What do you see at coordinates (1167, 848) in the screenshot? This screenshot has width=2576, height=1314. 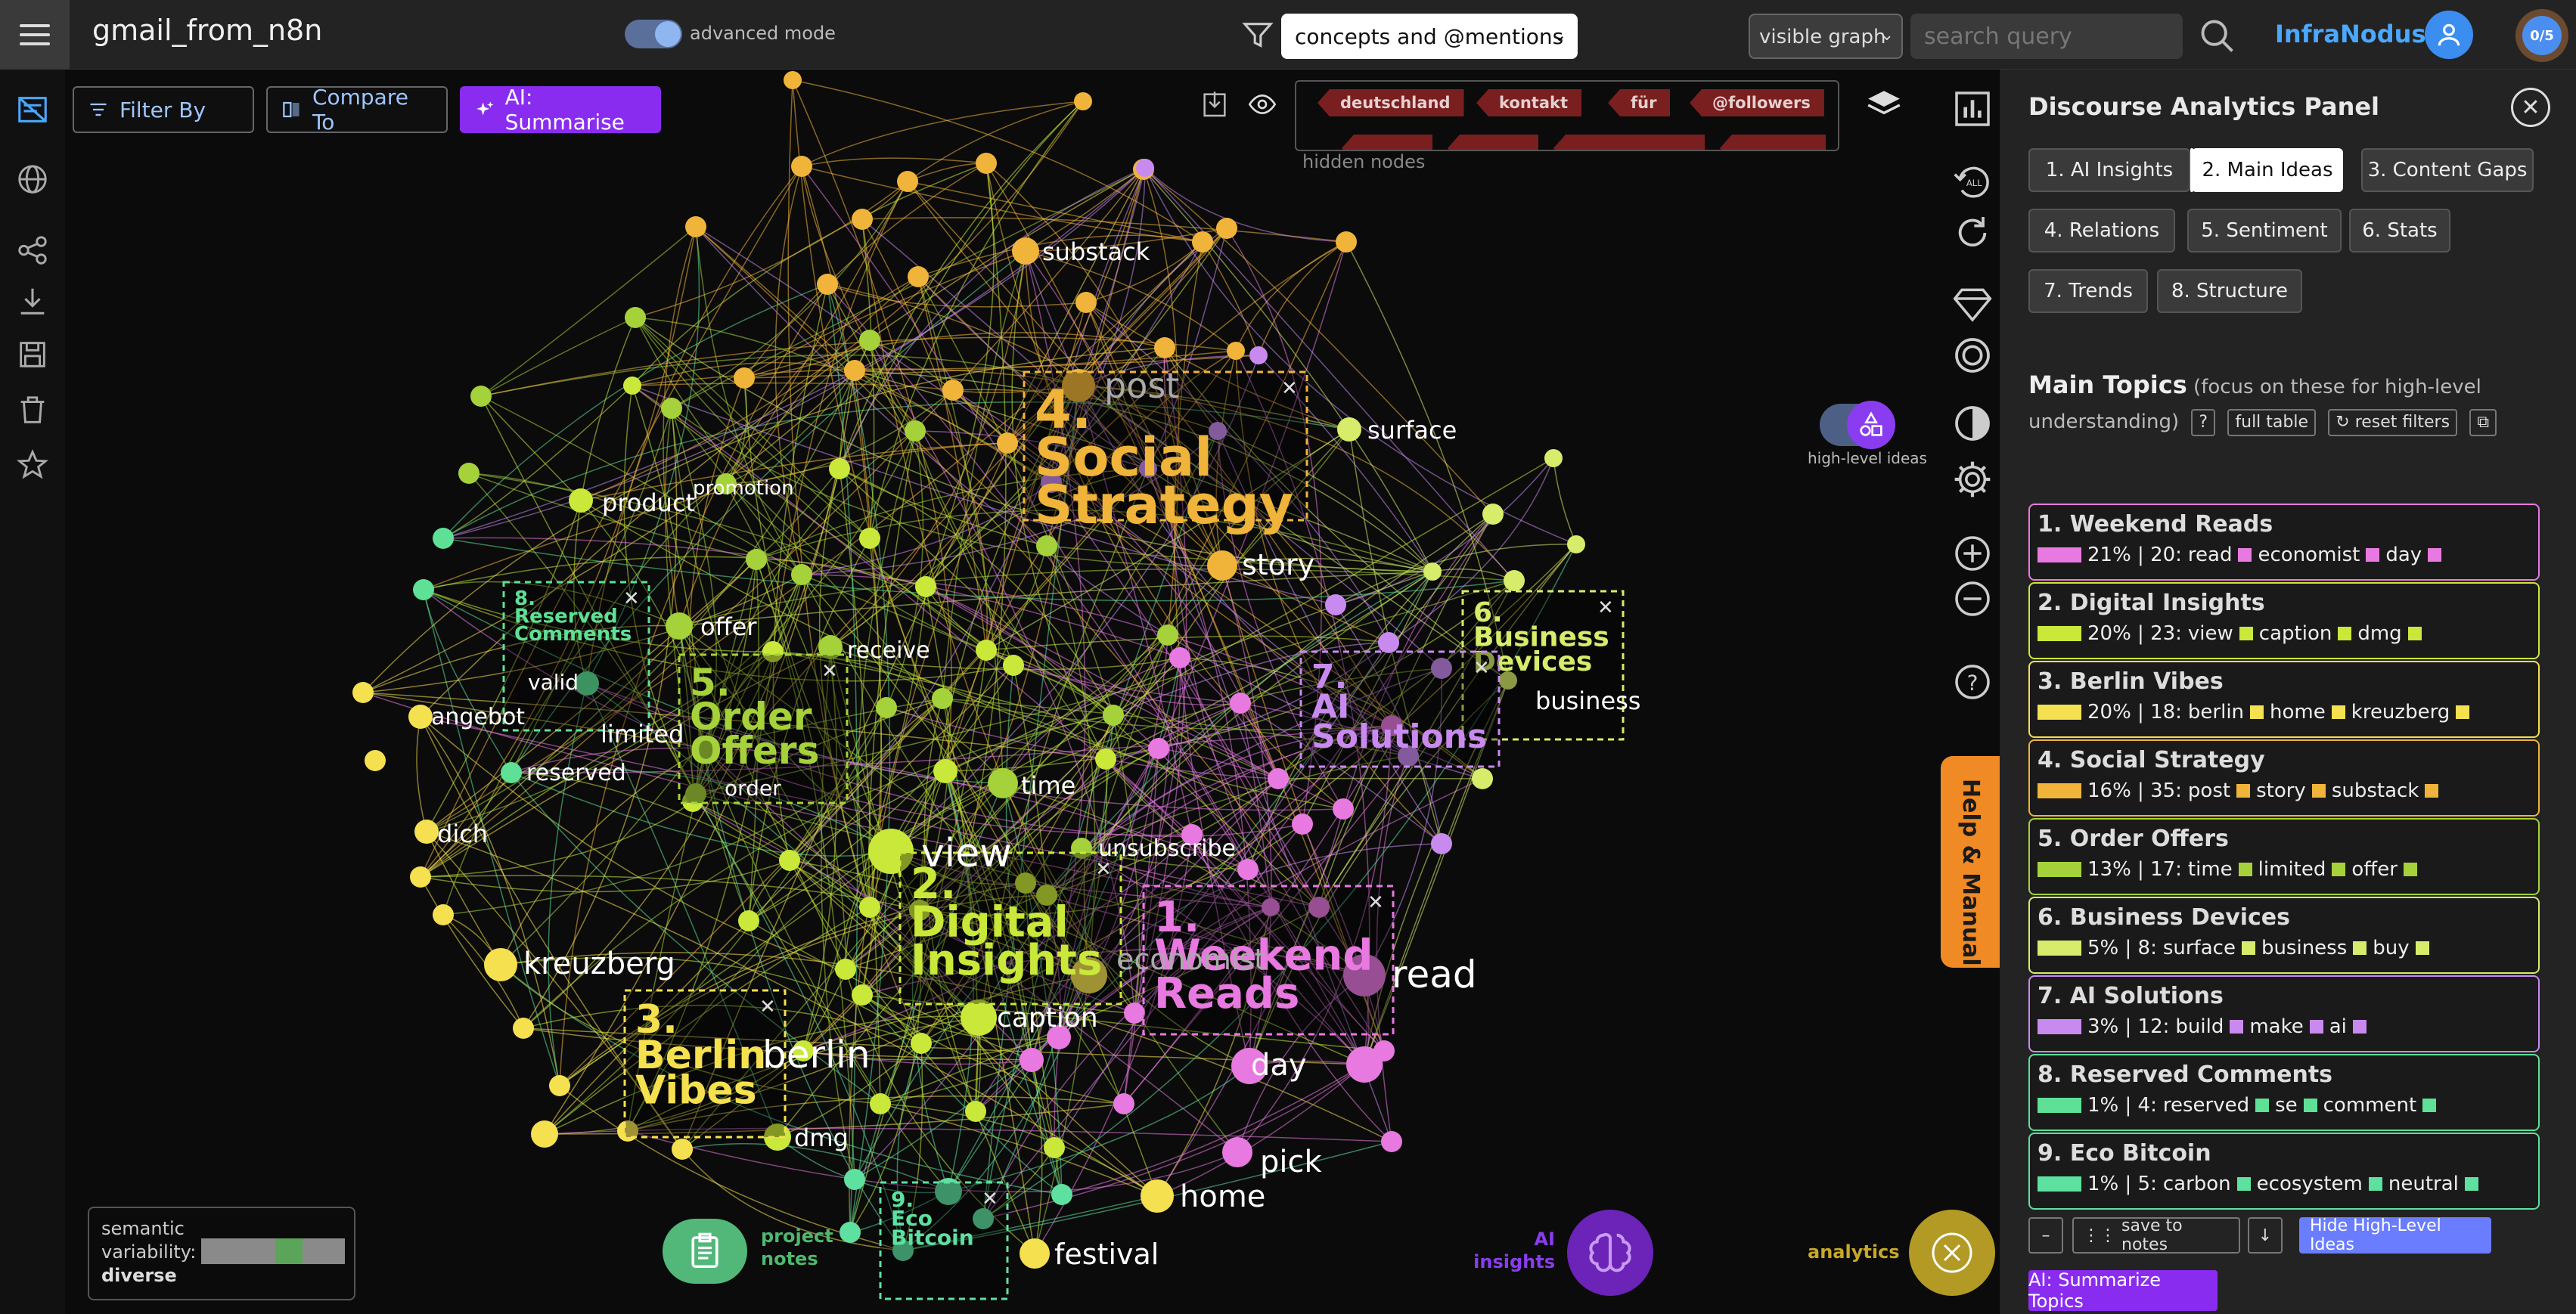 I see `node-label: unsubscribe` at bounding box center [1167, 848].